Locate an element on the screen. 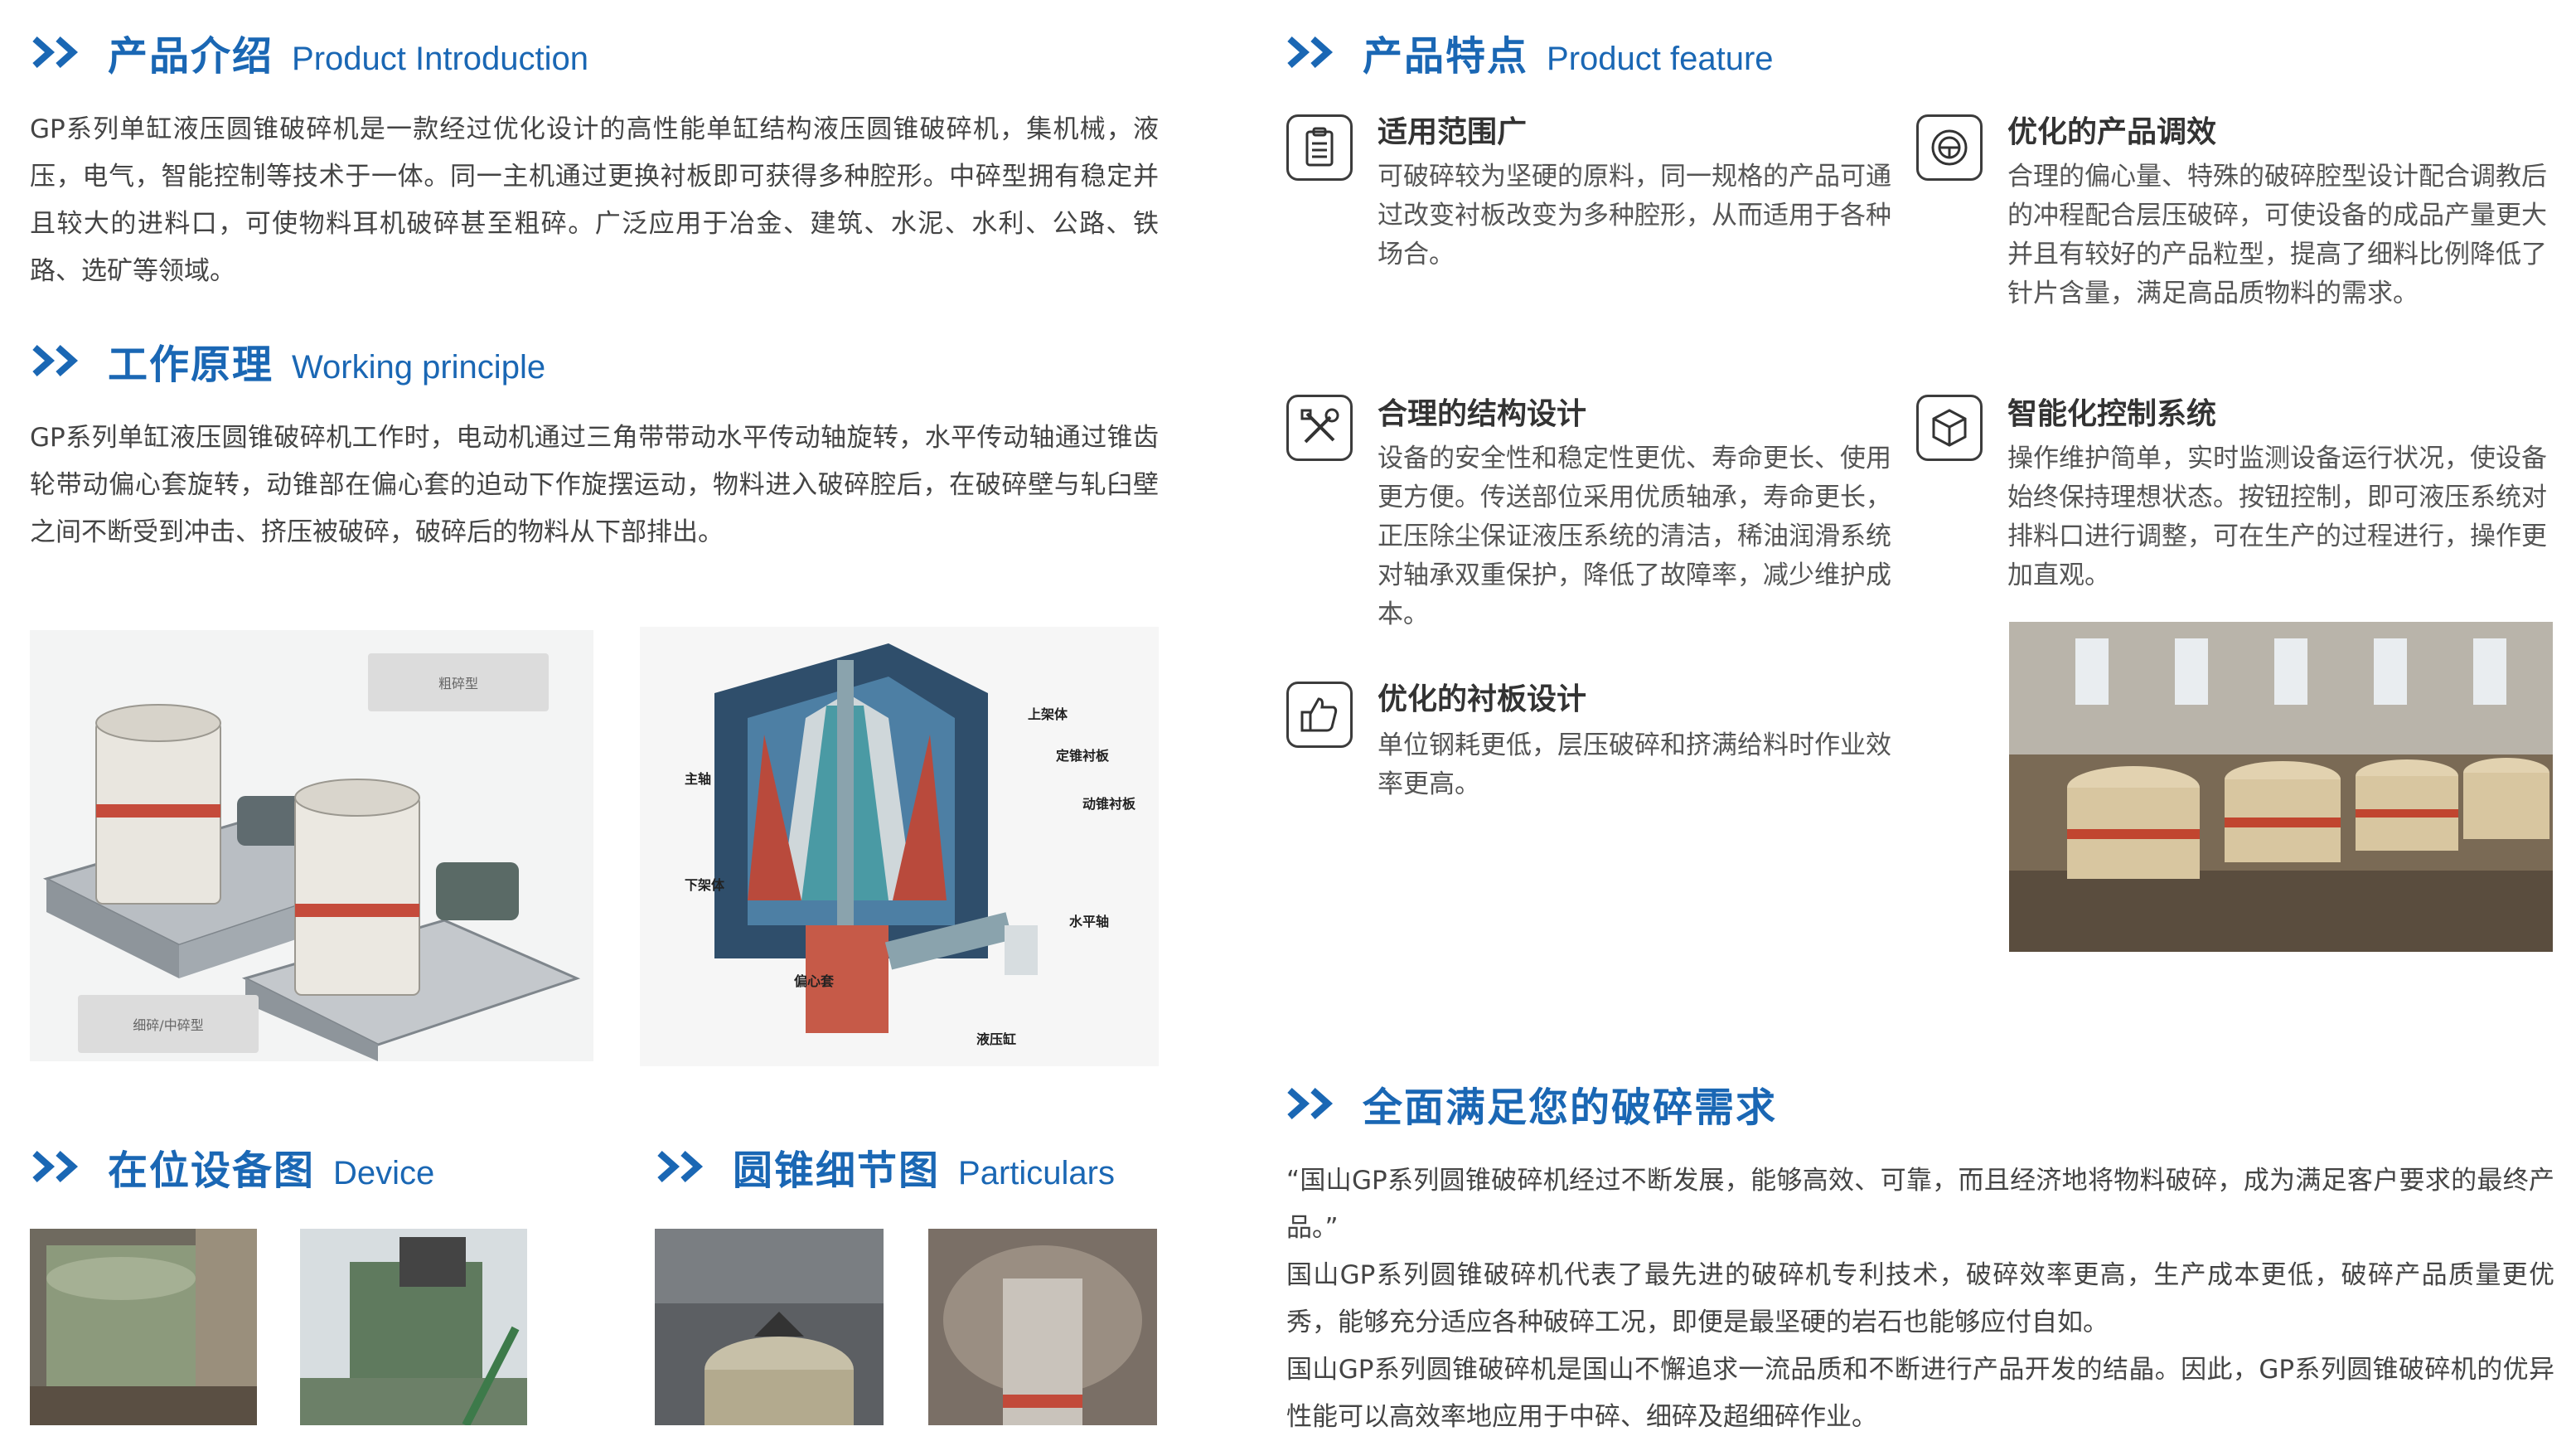  needs-header: 全面满足您的破碎需求 is located at coordinates (1531, 1104).